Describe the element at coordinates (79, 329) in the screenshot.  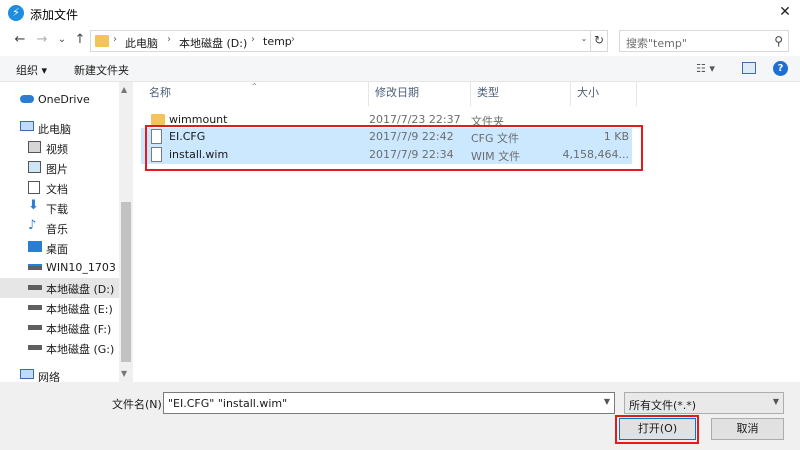
I see `sidebar-item-label: 本地磁盘 (F:)` at that location.